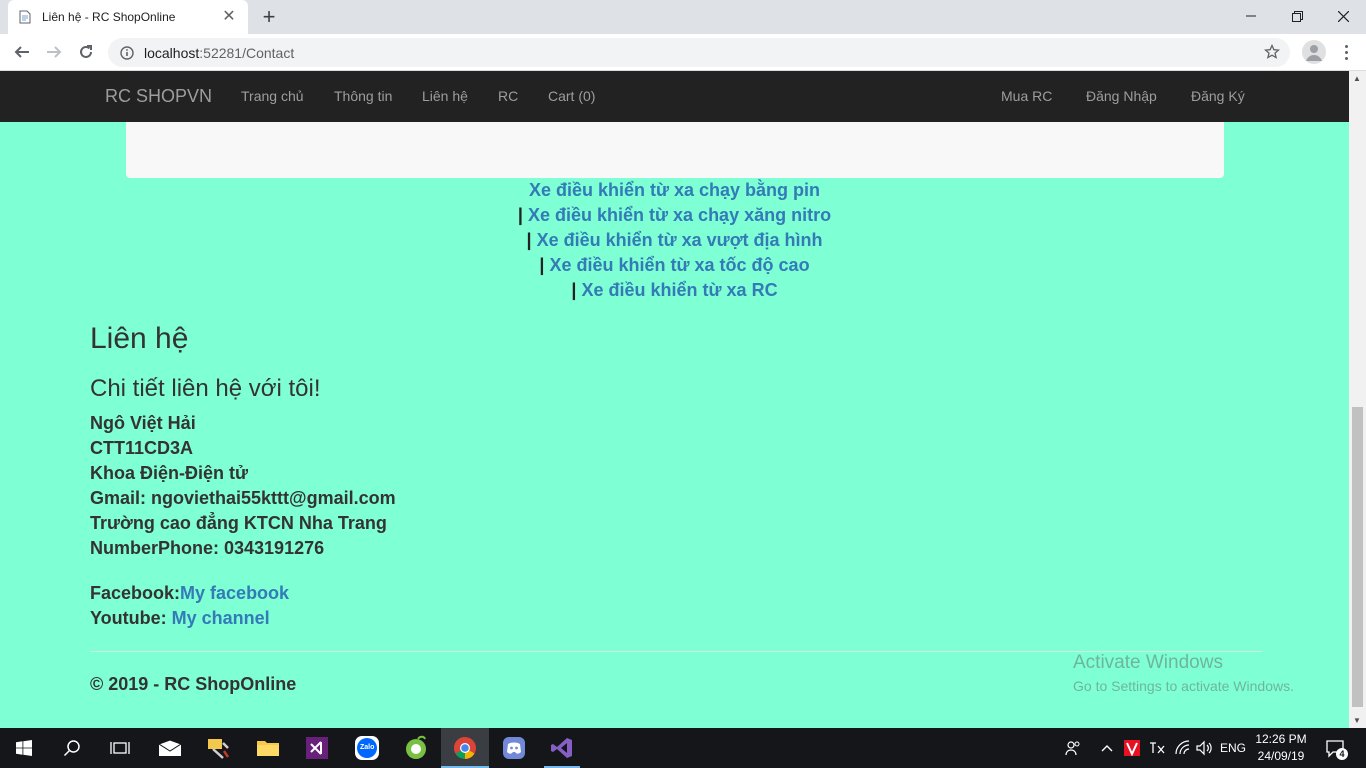 The width and height of the screenshot is (1366, 768). What do you see at coordinates (143, 423) in the screenshot?
I see `contact-name: Ngô Việt Hải` at bounding box center [143, 423].